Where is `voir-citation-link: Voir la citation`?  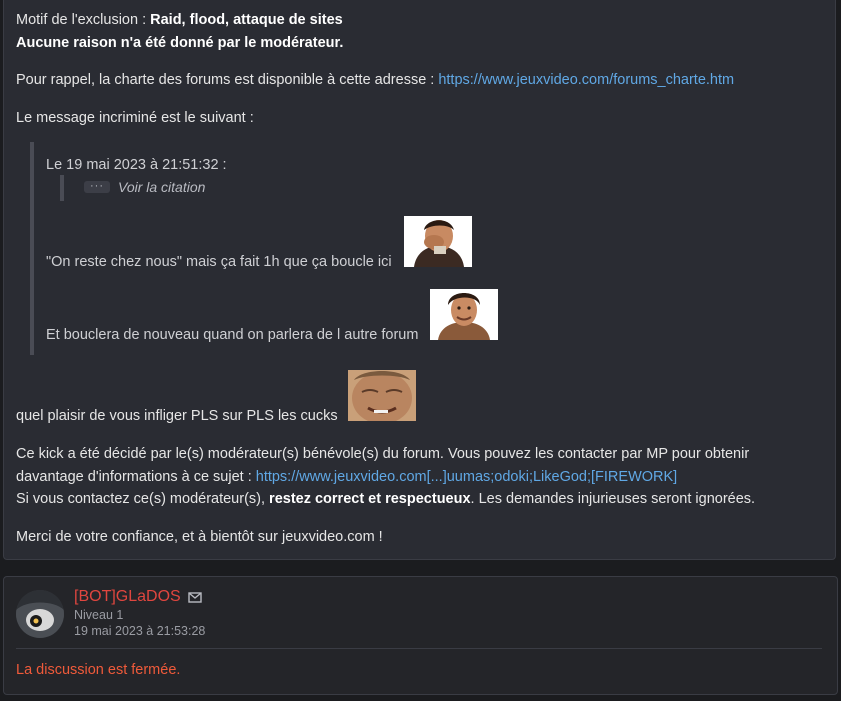
voir-citation-link: Voir la citation is located at coordinates (161, 187).